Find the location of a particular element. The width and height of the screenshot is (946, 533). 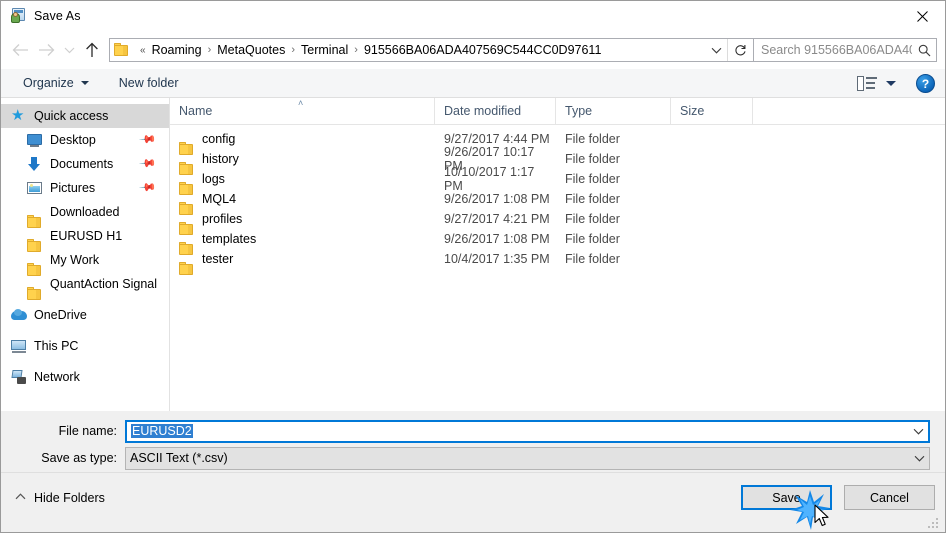

sidebar-item-label: Pictures is located at coordinates (73, 188).